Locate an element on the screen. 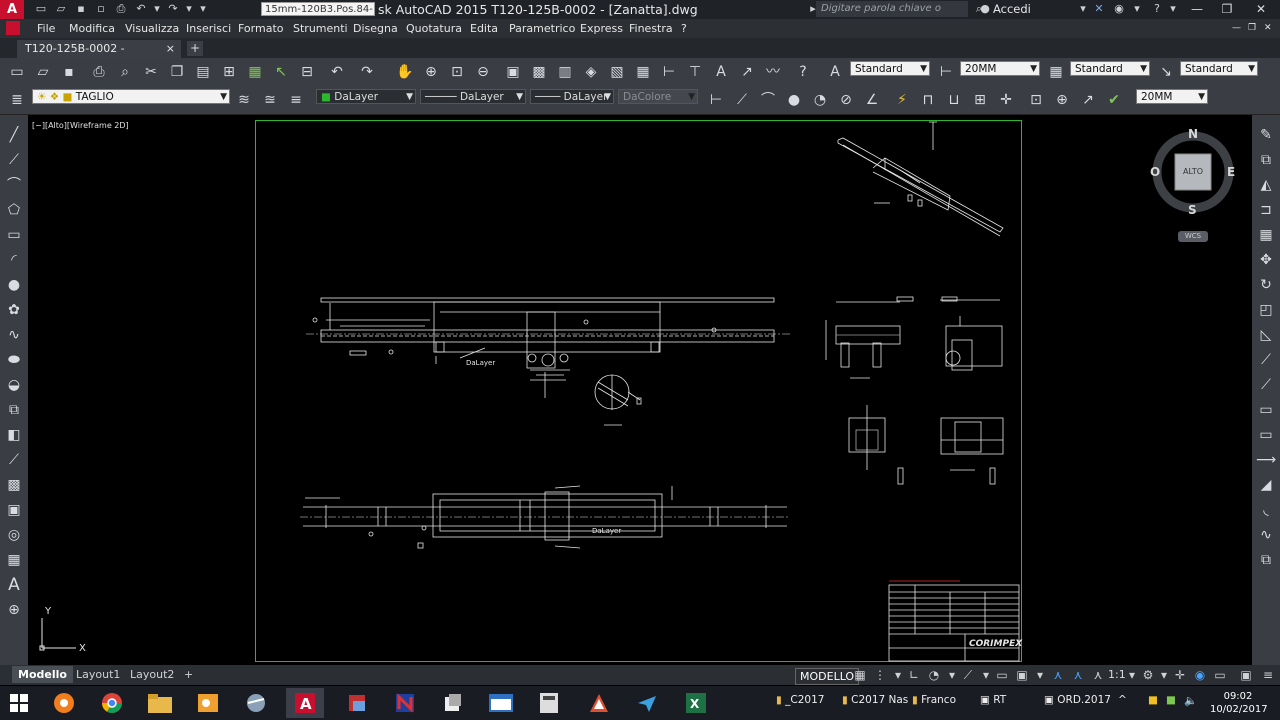 This screenshot has width=1280, height=720. tray-rt: ▣ RT is located at coordinates (993, 700).